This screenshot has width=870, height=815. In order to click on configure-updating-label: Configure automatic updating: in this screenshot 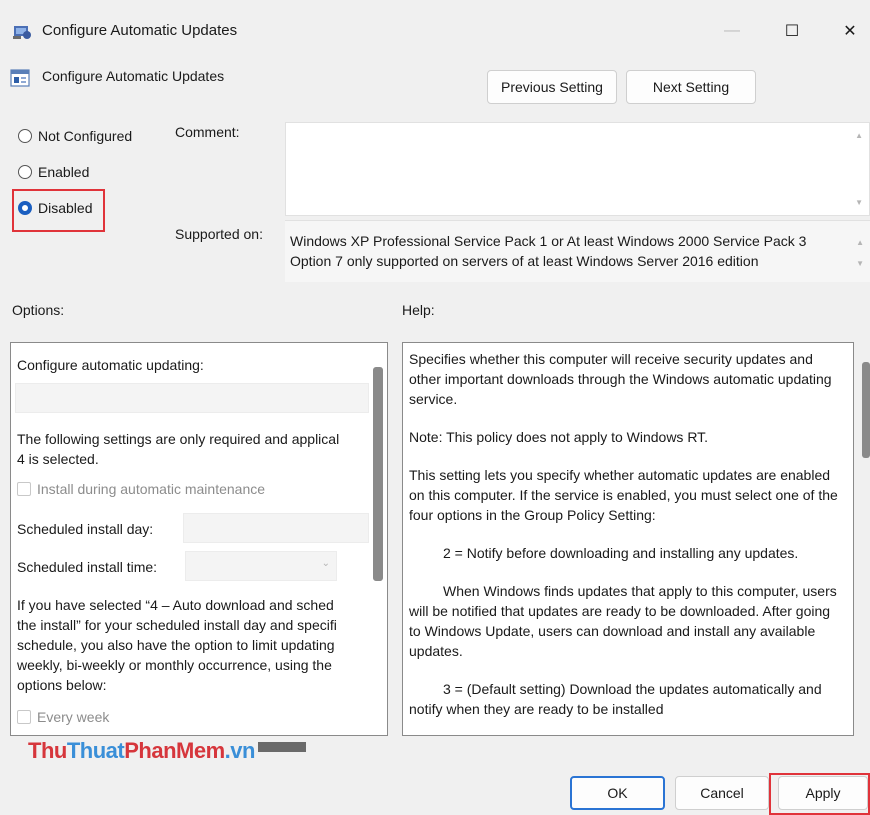, I will do `click(110, 365)`.